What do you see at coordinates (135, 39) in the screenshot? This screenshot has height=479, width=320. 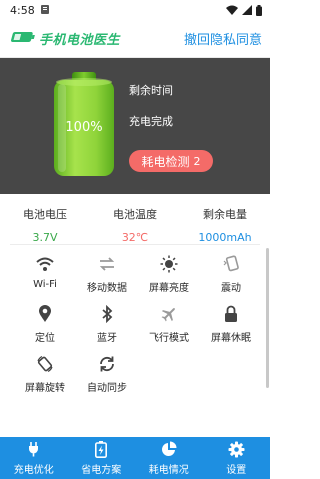 I see `app-header: 手机电池医生 撤回隐私同意` at bounding box center [135, 39].